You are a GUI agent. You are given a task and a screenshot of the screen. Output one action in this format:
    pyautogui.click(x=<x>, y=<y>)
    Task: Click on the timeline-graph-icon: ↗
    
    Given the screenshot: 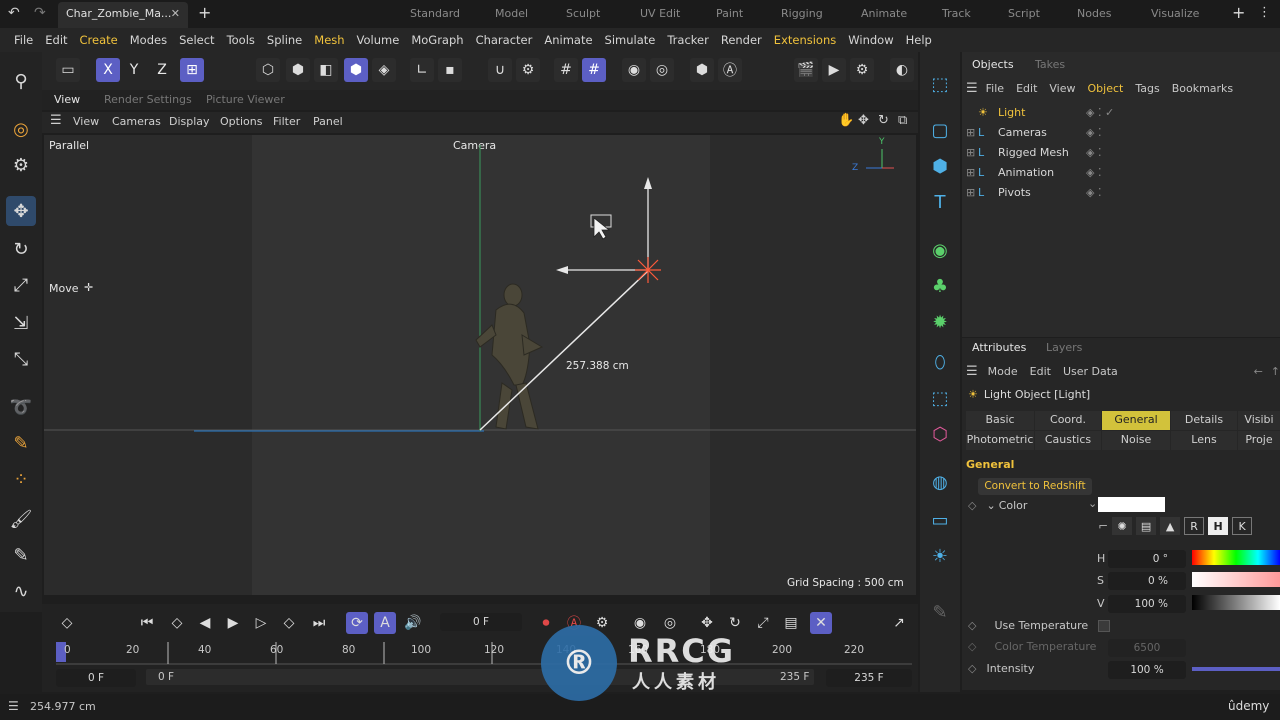 What is the action you would take?
    pyautogui.click(x=899, y=623)
    